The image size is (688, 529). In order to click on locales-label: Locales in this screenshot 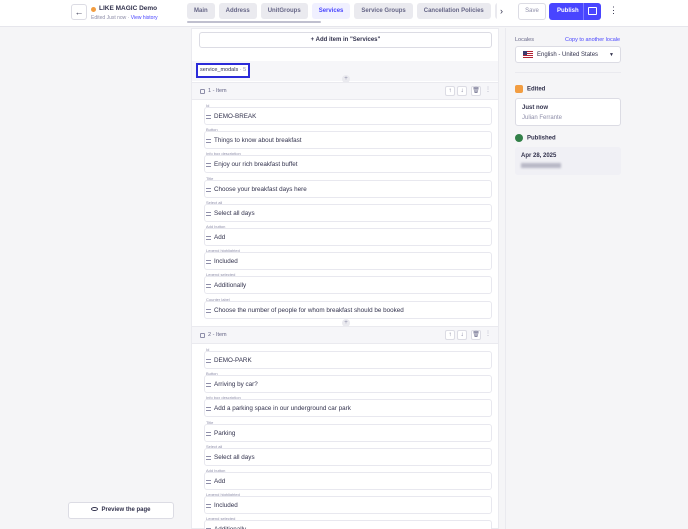, I will do `click(524, 40)`.